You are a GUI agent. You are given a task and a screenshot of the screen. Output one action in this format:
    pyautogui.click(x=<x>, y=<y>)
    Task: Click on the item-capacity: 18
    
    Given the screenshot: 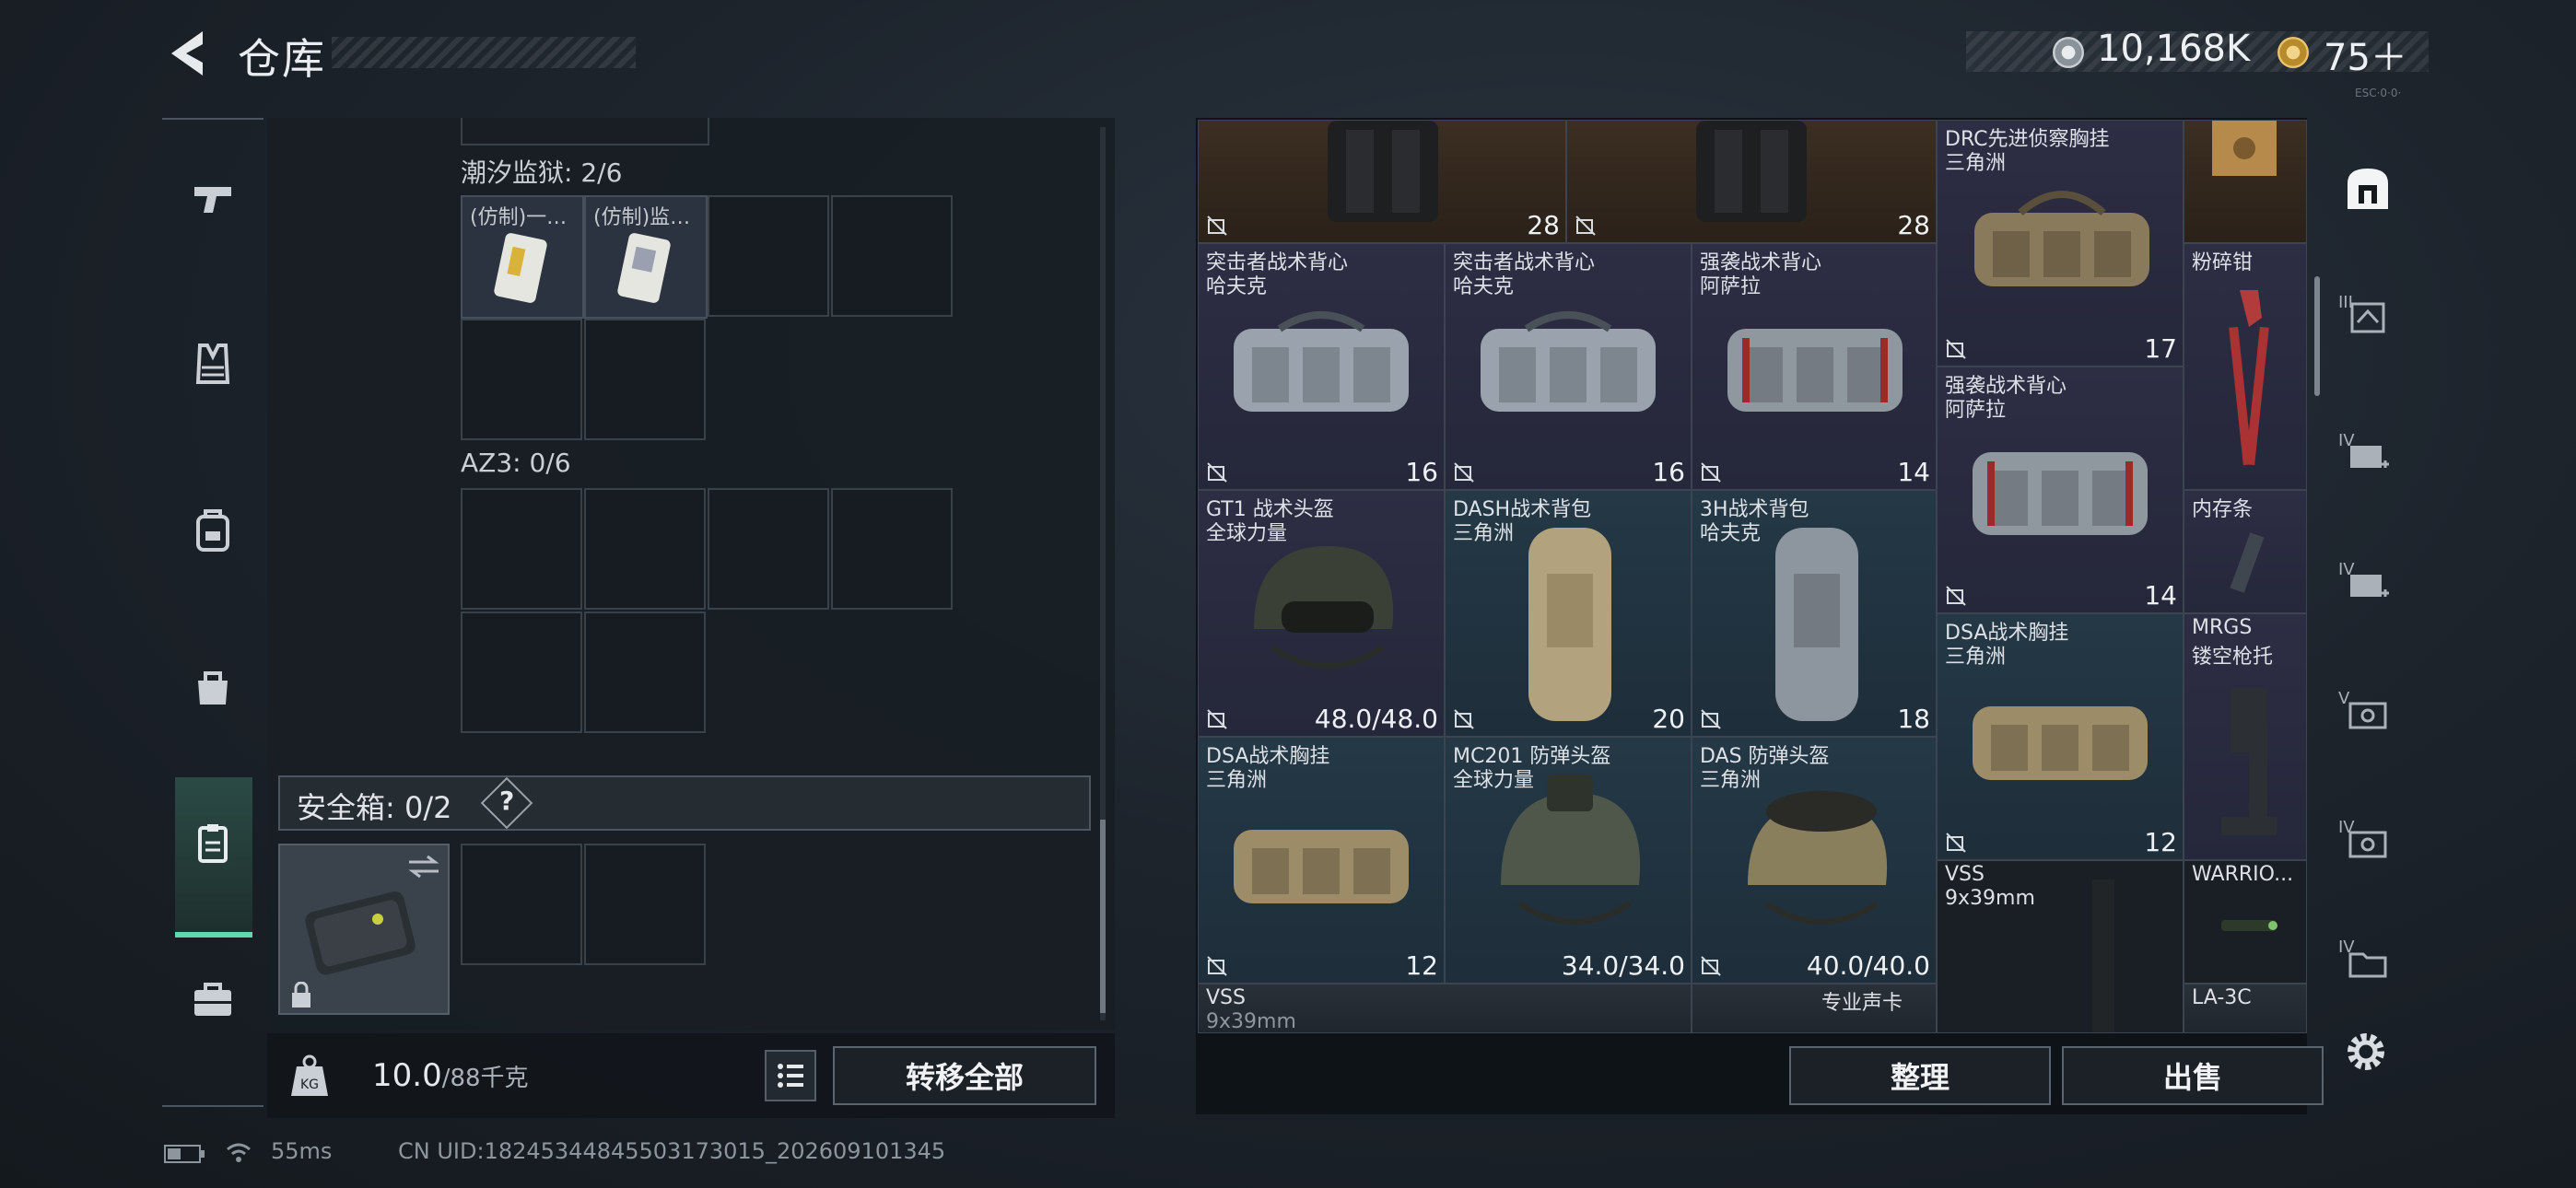 What is the action you would take?
    pyautogui.click(x=1913, y=719)
    